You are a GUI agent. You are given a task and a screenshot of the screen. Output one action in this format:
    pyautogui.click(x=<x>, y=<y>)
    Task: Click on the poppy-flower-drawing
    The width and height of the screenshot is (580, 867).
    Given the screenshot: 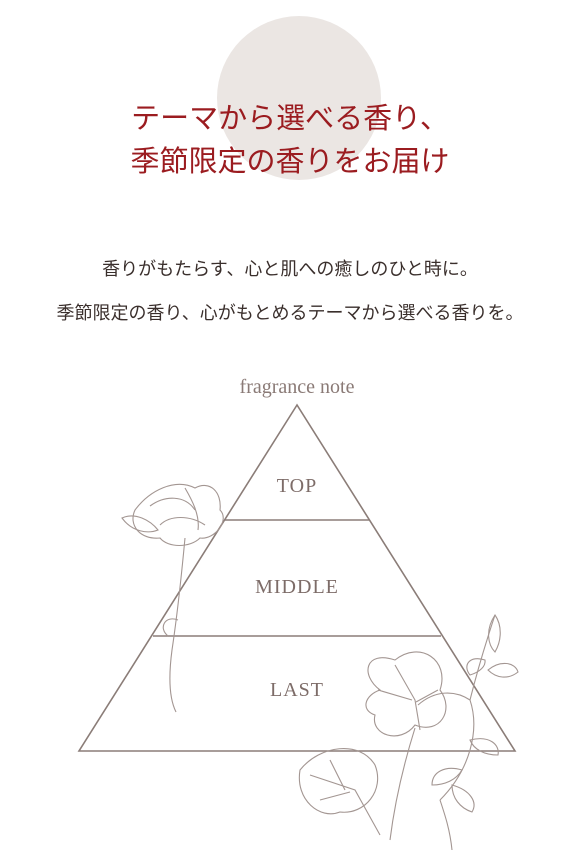 What is the action you would take?
    pyautogui.click(x=172, y=598)
    